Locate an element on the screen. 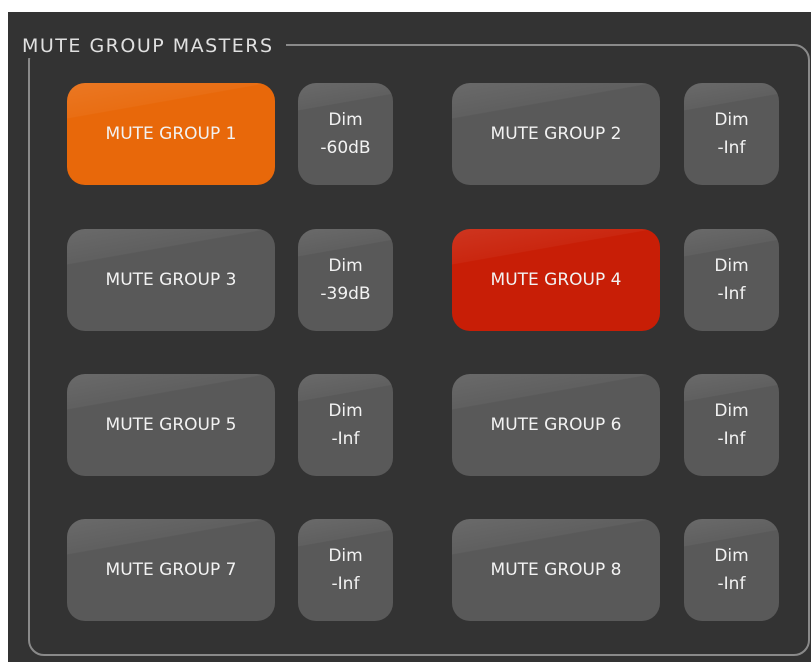 The height and width of the screenshot is (662, 811). mute-group-7-dim-button: Dim -Inf is located at coordinates (345, 570).